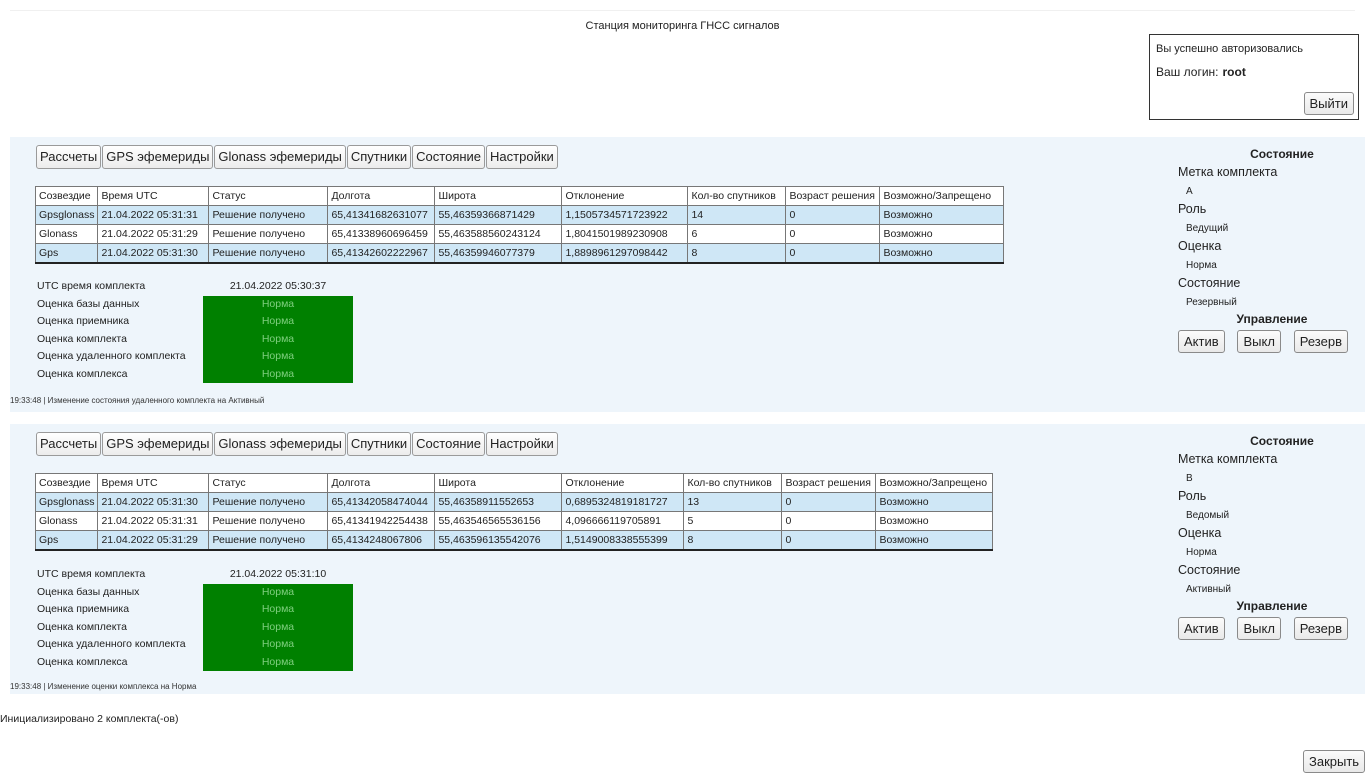  Describe the element at coordinates (623, 483) in the screenshot. I see `col-deviation: Отклонение` at that location.